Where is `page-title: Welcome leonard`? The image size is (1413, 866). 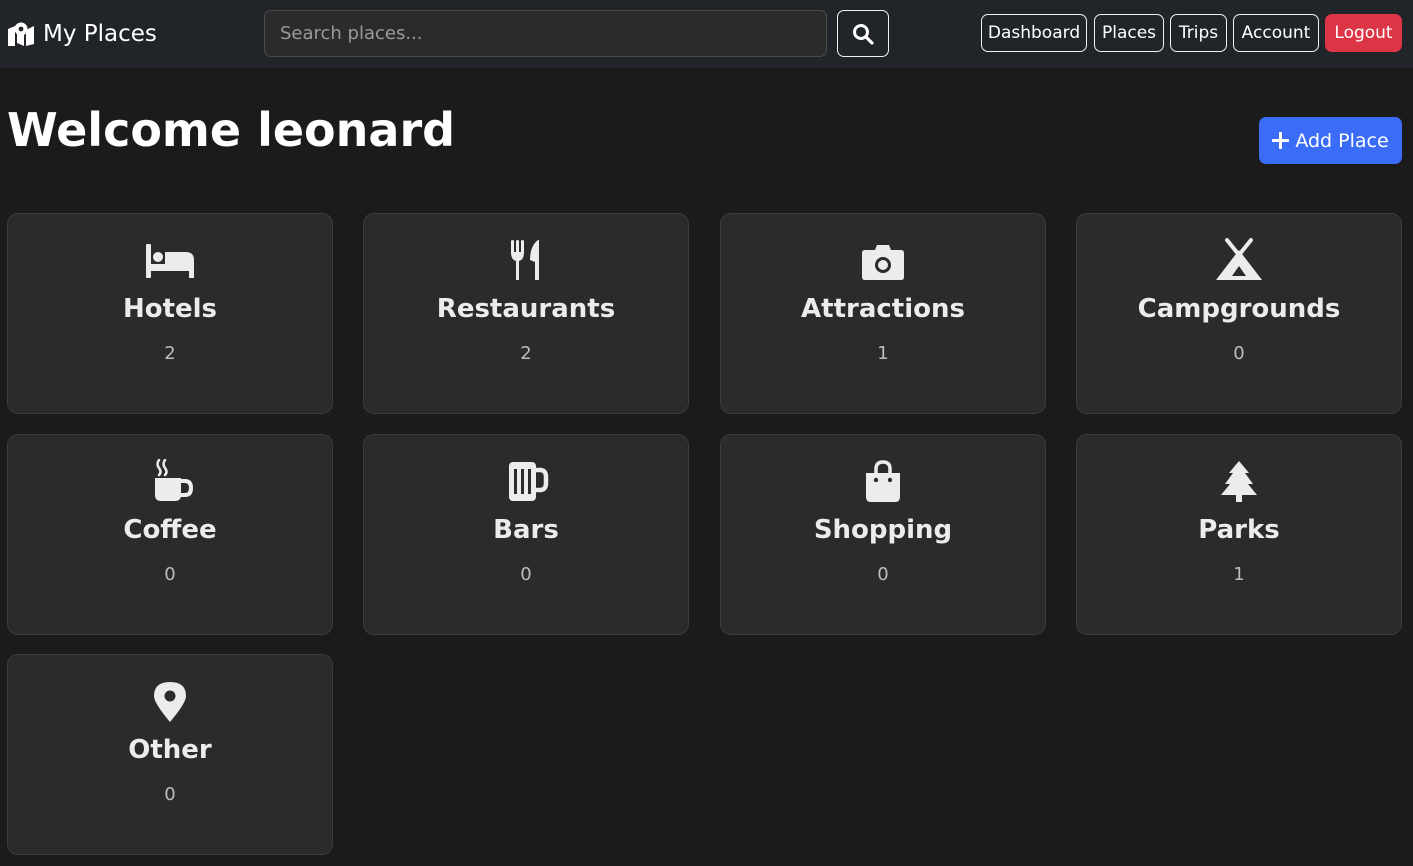 page-title: Welcome leonard is located at coordinates (231, 130).